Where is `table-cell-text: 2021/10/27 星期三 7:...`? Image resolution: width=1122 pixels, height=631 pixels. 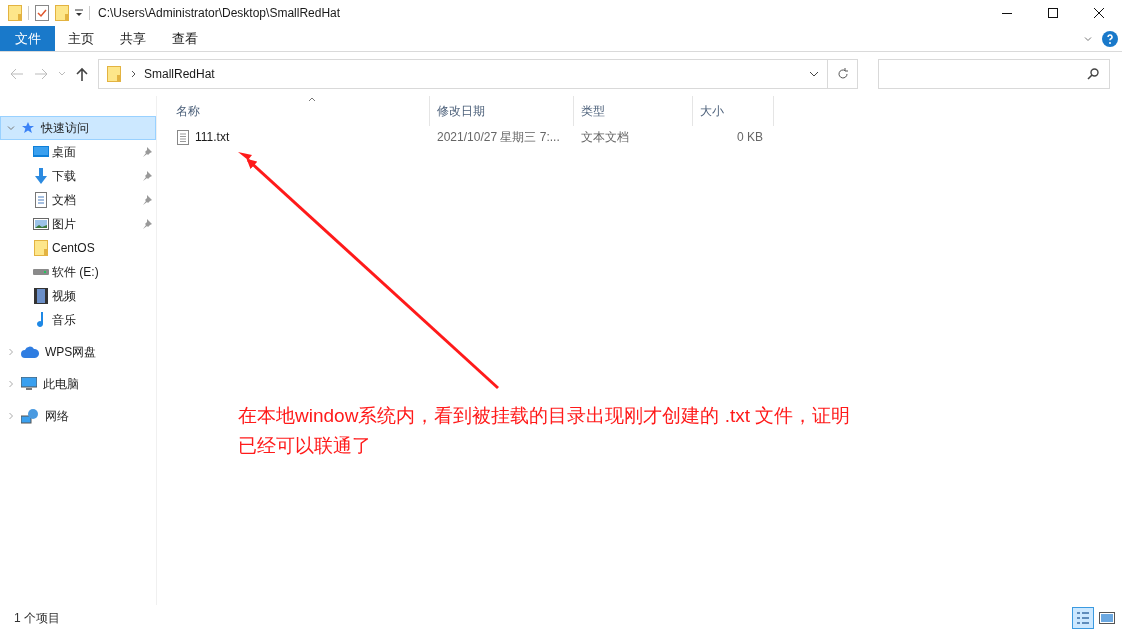
table-cell-text: 2021/10/27 星期三 7:... is located at coordinates (498, 137).